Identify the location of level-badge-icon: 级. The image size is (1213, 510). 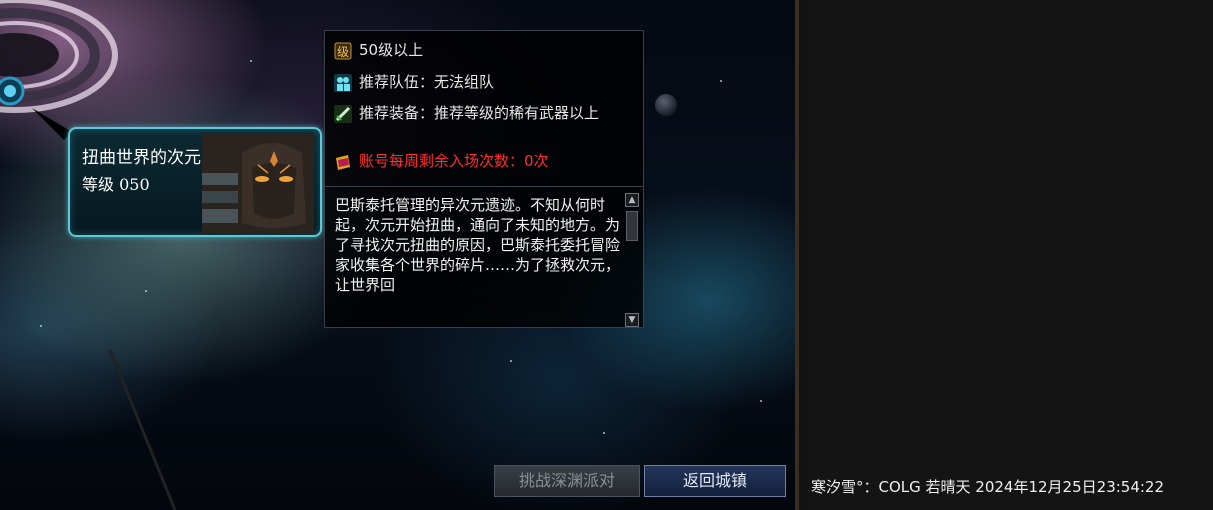
(343, 51).